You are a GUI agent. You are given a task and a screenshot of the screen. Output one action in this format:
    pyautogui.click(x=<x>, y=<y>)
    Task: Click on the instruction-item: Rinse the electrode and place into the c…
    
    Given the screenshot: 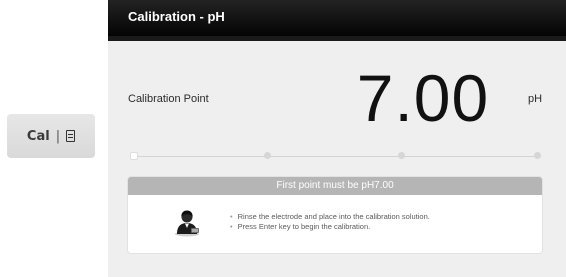 What is the action you would take?
    pyautogui.click(x=330, y=217)
    